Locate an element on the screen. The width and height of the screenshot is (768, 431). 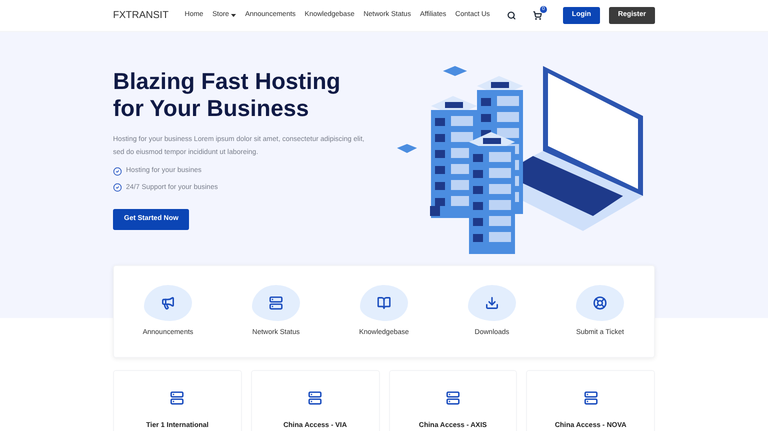
cart-icon is located at coordinates (537, 15).